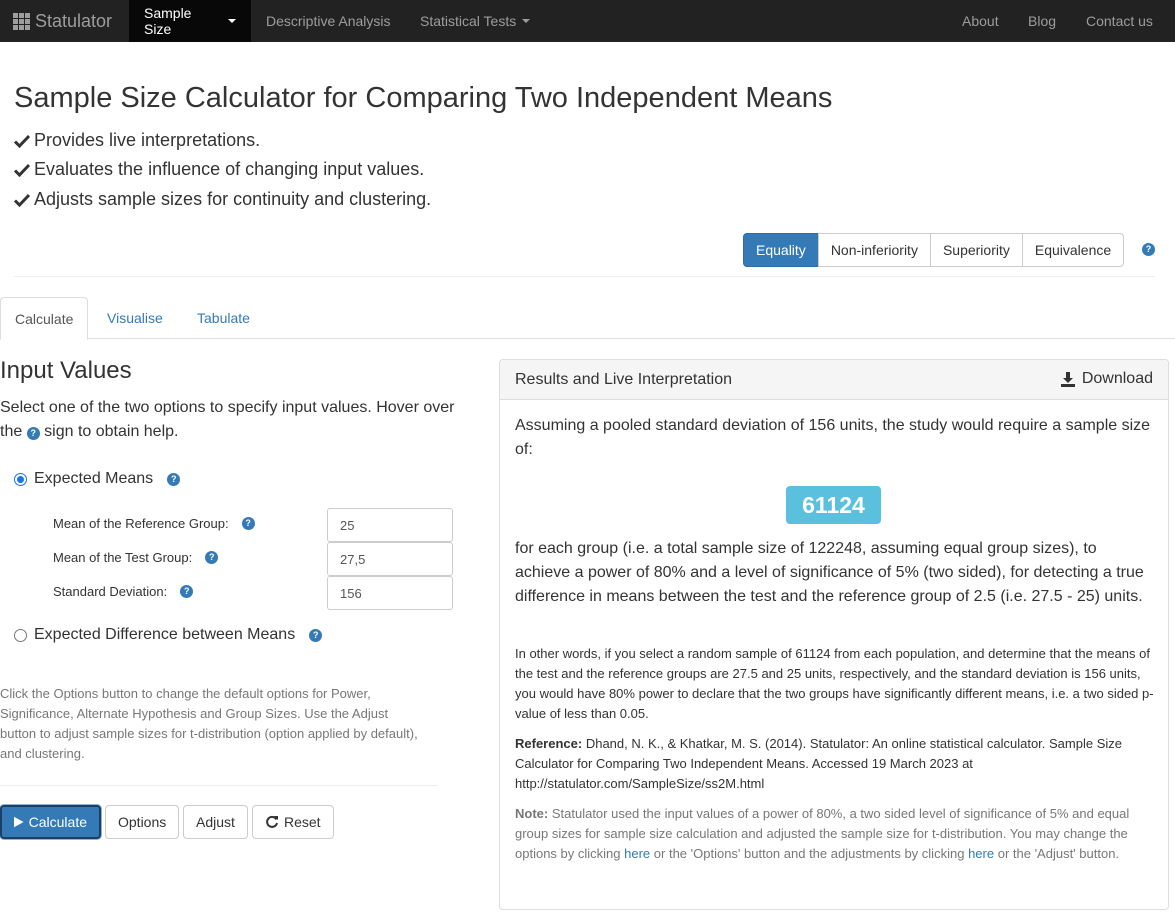 This screenshot has width=1175, height=914. What do you see at coordinates (587, 318) in the screenshot?
I see `tab-bar: Calculate Visualise Tabulate` at bounding box center [587, 318].